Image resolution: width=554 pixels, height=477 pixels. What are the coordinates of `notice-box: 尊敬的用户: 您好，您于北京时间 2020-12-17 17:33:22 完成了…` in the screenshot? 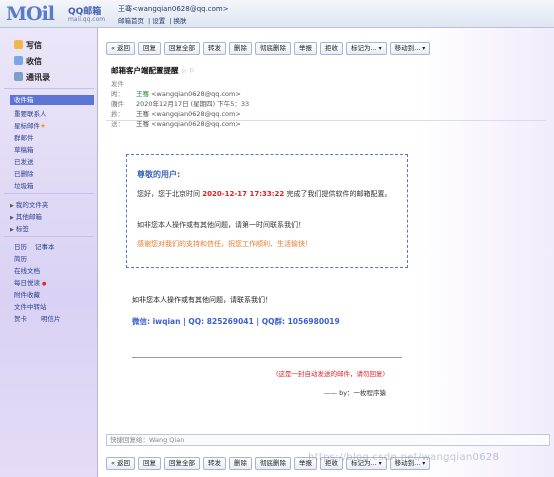 It's located at (267, 211).